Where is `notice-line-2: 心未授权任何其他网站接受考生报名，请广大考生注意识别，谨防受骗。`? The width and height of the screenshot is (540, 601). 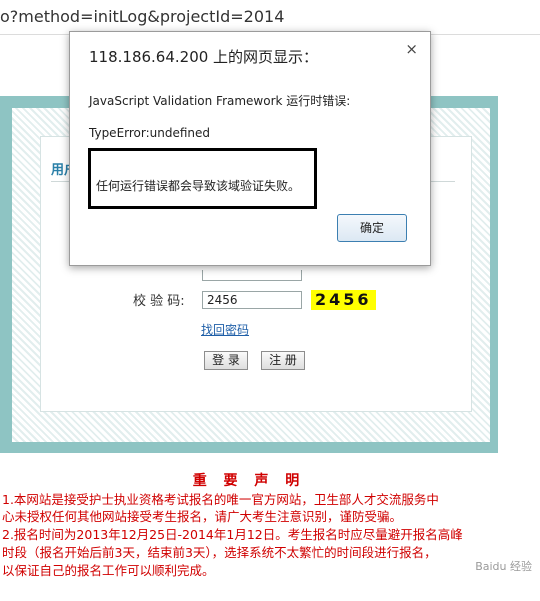 notice-line-2: 心未授权任何其他网站接受考生报名，请广大考生注意识别，谨防受骗。 is located at coordinates (202, 516).